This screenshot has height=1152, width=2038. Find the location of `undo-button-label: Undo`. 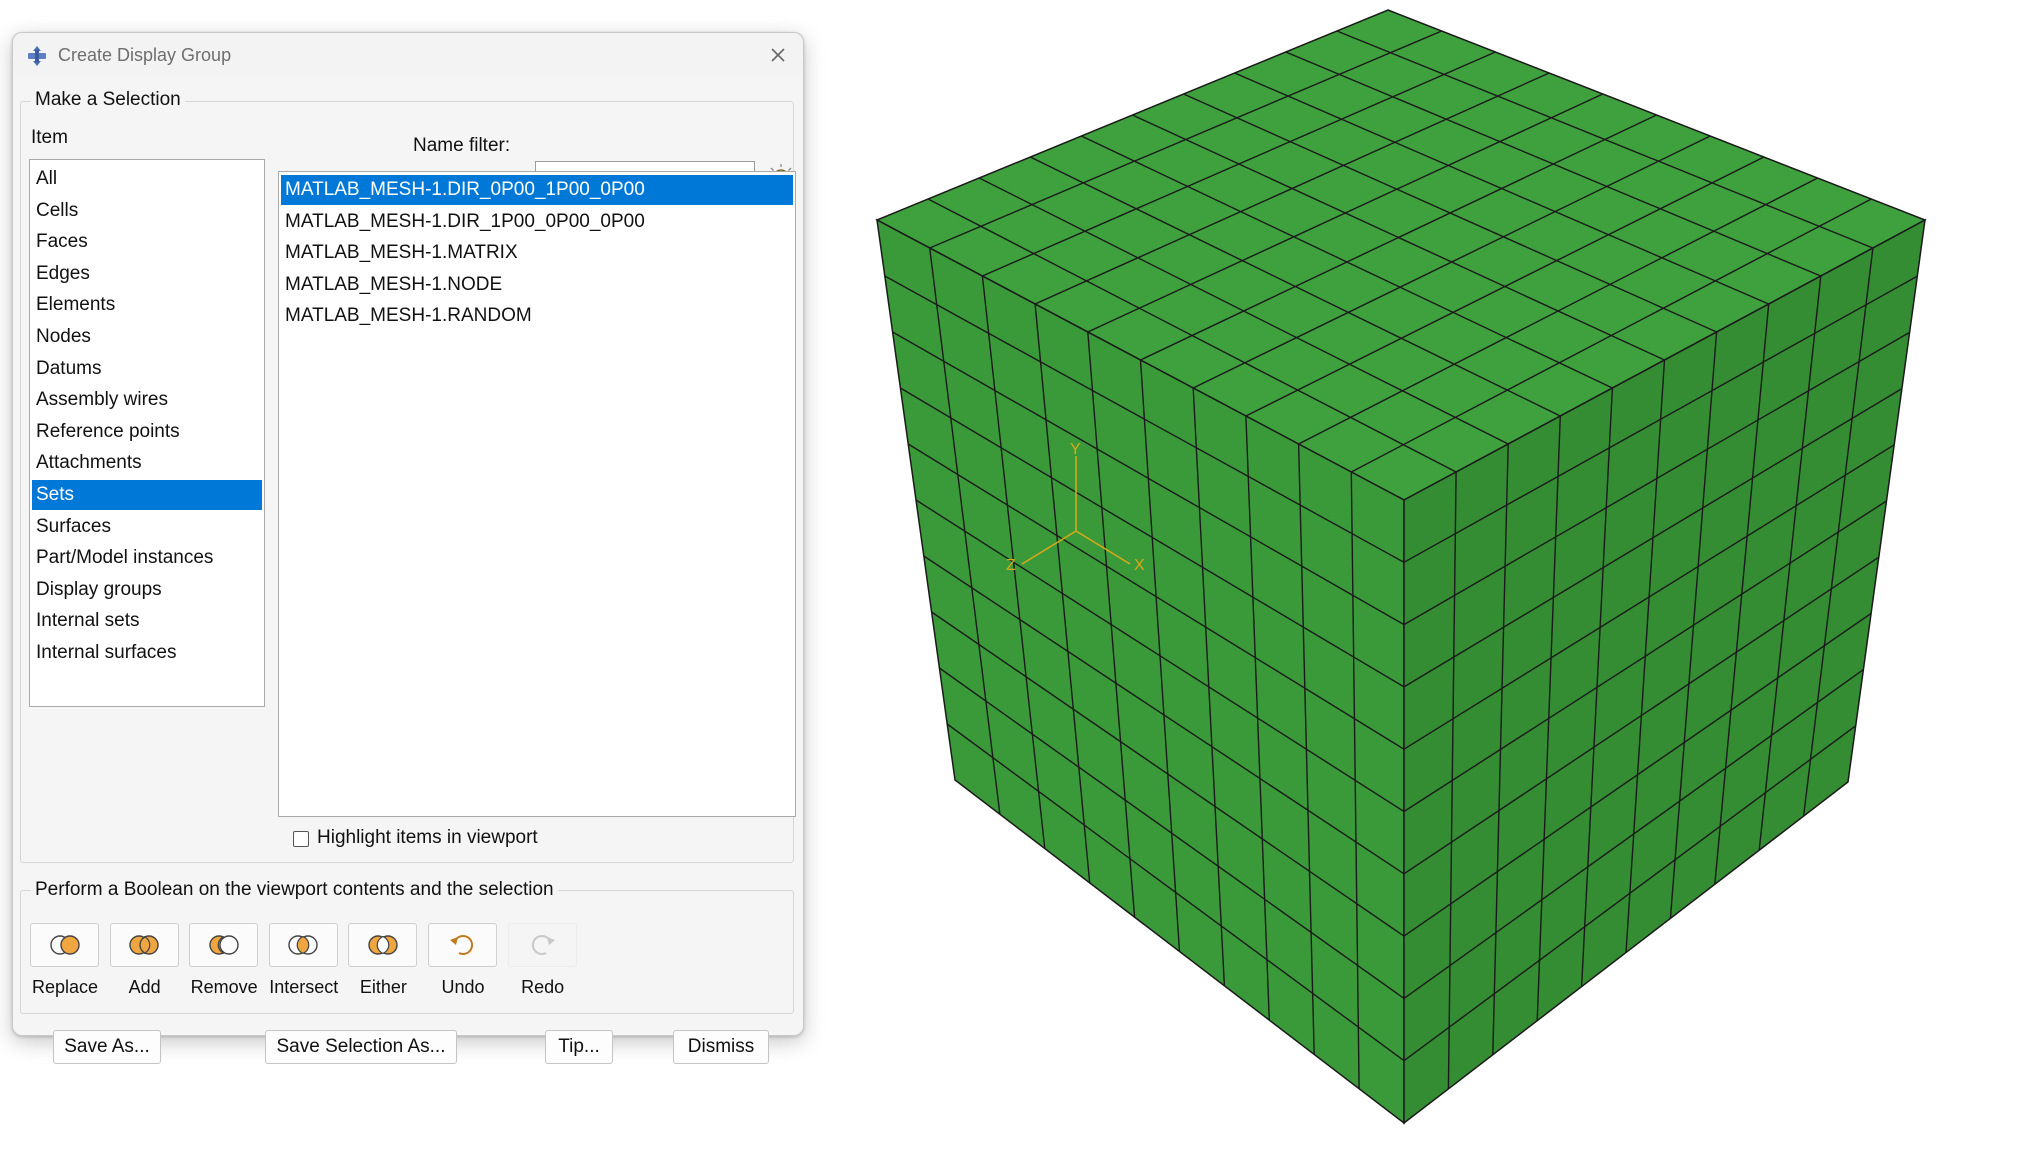

undo-button-label: Undo is located at coordinates (463, 987).